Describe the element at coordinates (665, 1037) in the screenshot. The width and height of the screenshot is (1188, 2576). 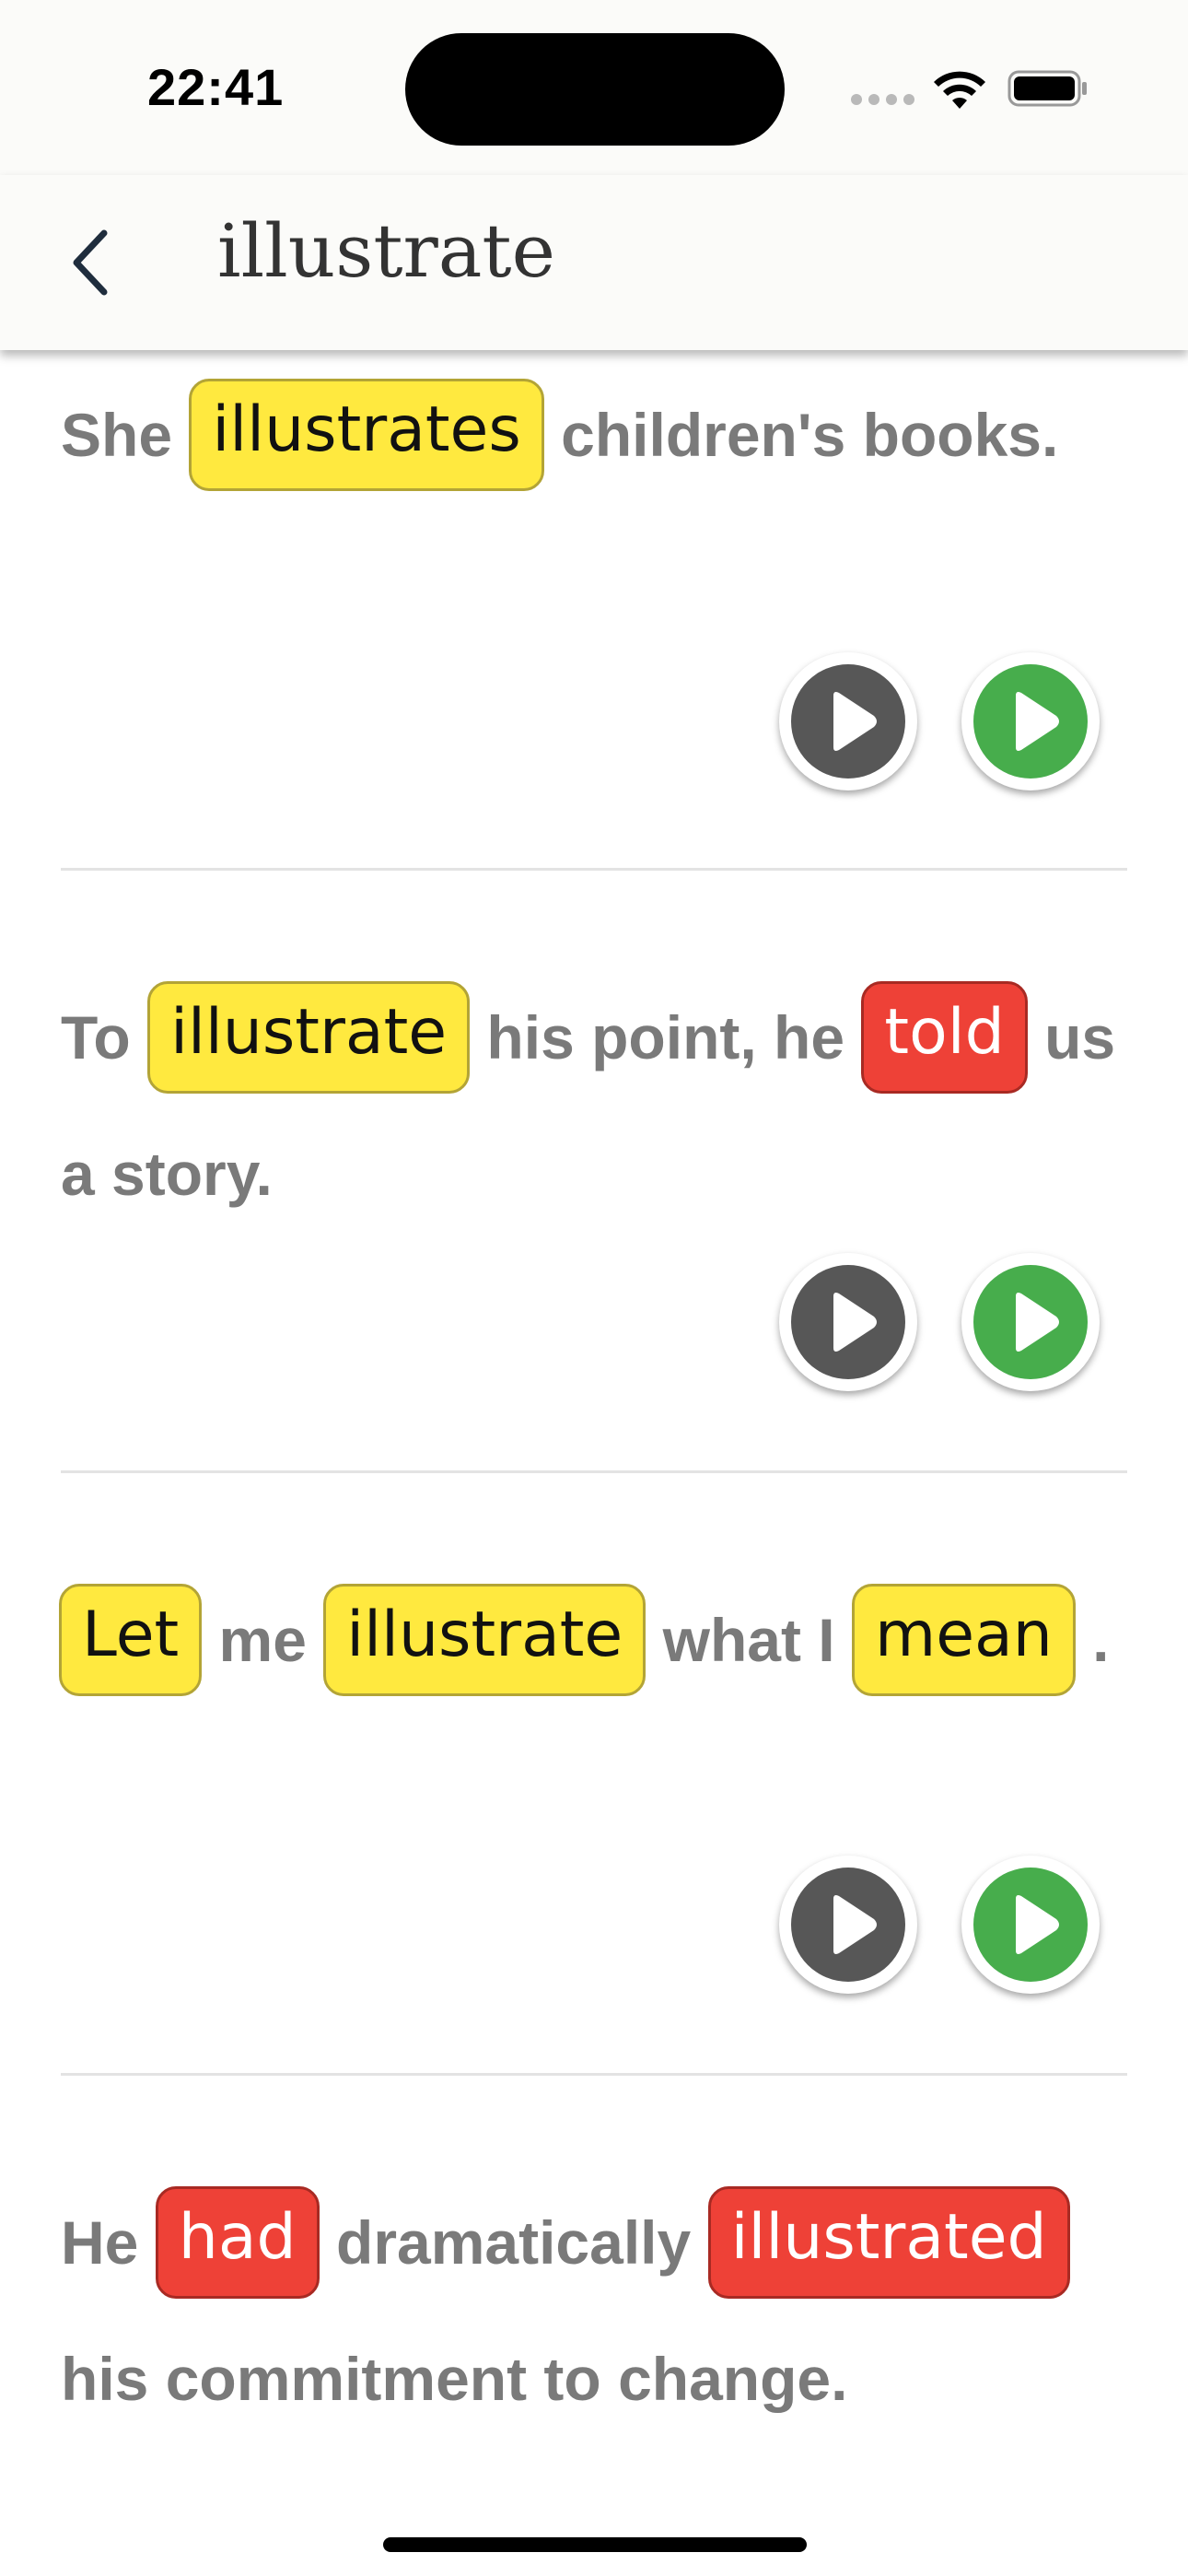
I see `word: his point, he` at that location.